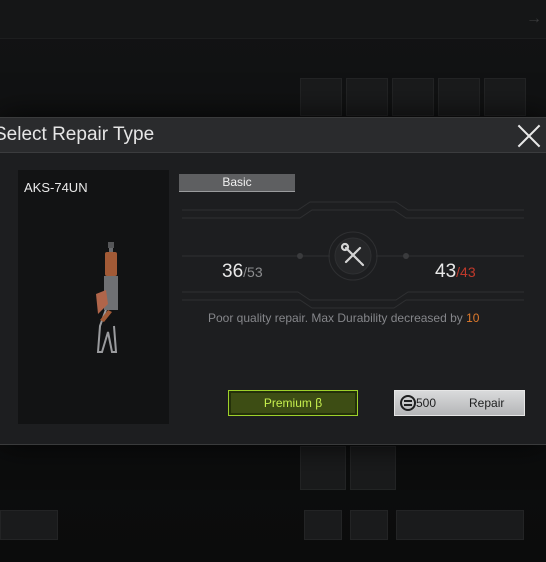 The width and height of the screenshot is (546, 562). Describe the element at coordinates (253, 272) in the screenshot. I see `durability-before-max: /53` at that location.